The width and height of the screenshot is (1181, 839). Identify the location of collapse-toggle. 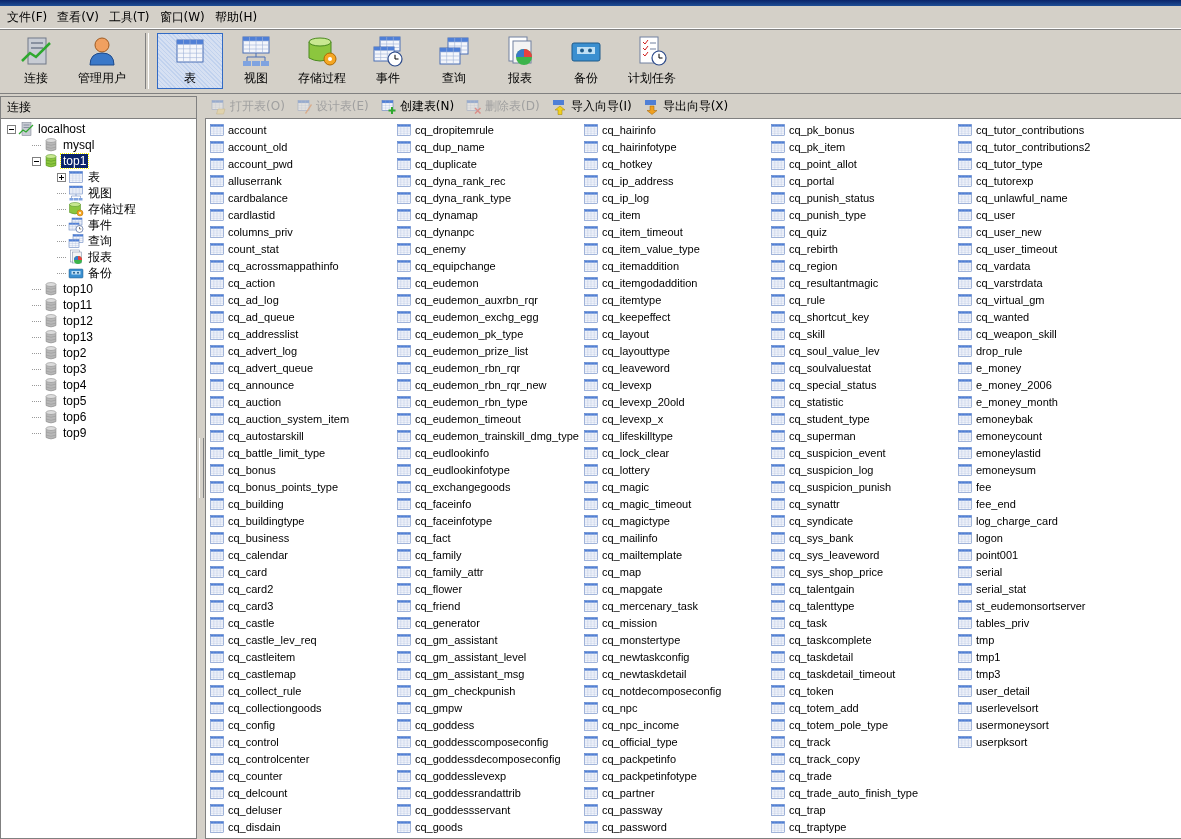
(36, 161).